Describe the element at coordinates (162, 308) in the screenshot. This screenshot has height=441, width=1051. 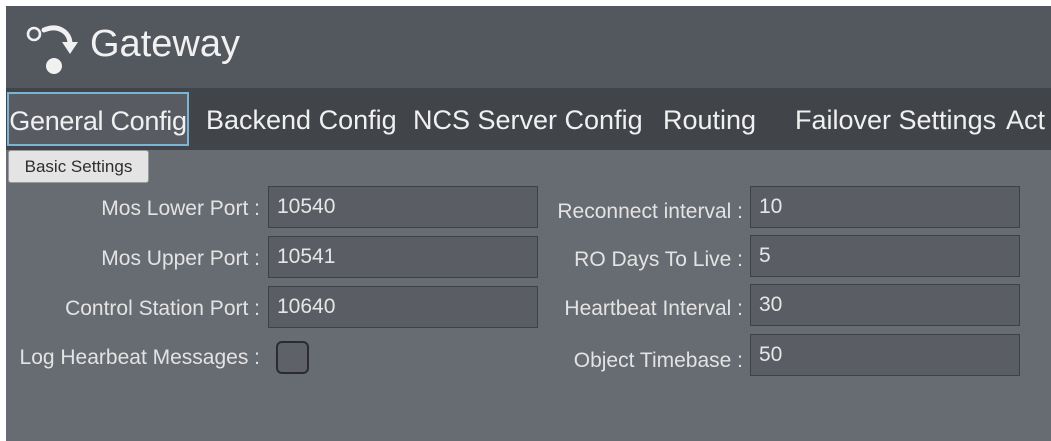
I see `control-station-port-label: Control Station Port :` at that location.